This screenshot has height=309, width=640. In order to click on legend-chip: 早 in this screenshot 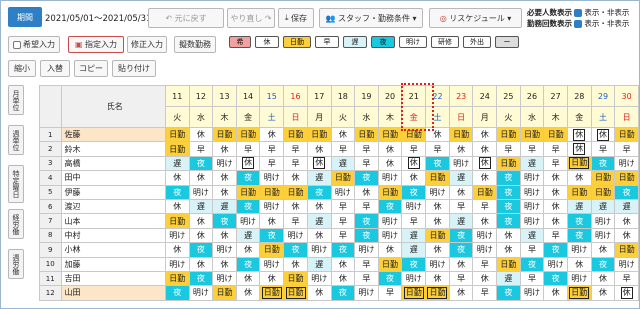, I will do `click(327, 42)`.